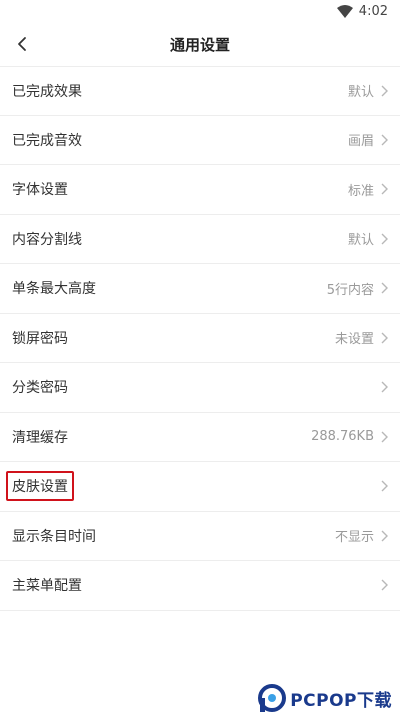 This screenshot has width=400, height=720. Describe the element at coordinates (40, 487) in the screenshot. I see `setting-label: 皮肤设置` at that location.